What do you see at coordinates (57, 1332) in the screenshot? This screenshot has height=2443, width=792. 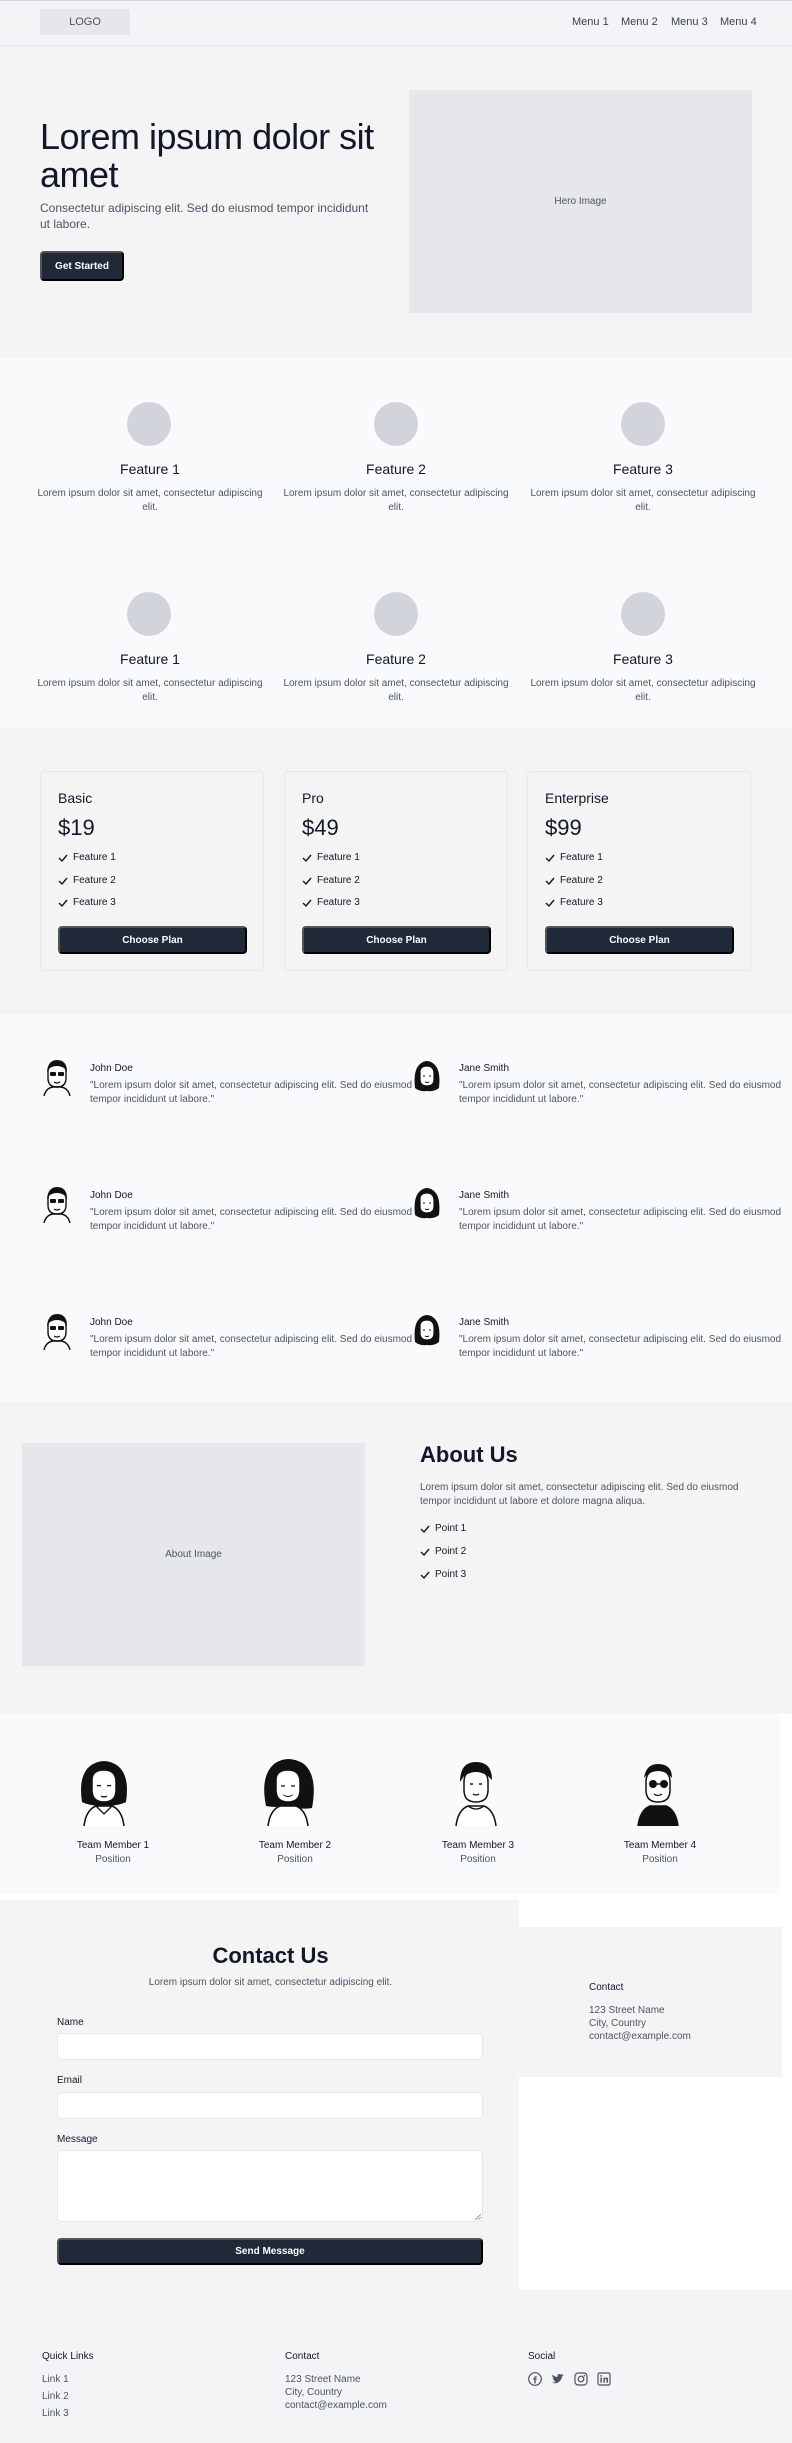 I see `avatar-john-doe` at bounding box center [57, 1332].